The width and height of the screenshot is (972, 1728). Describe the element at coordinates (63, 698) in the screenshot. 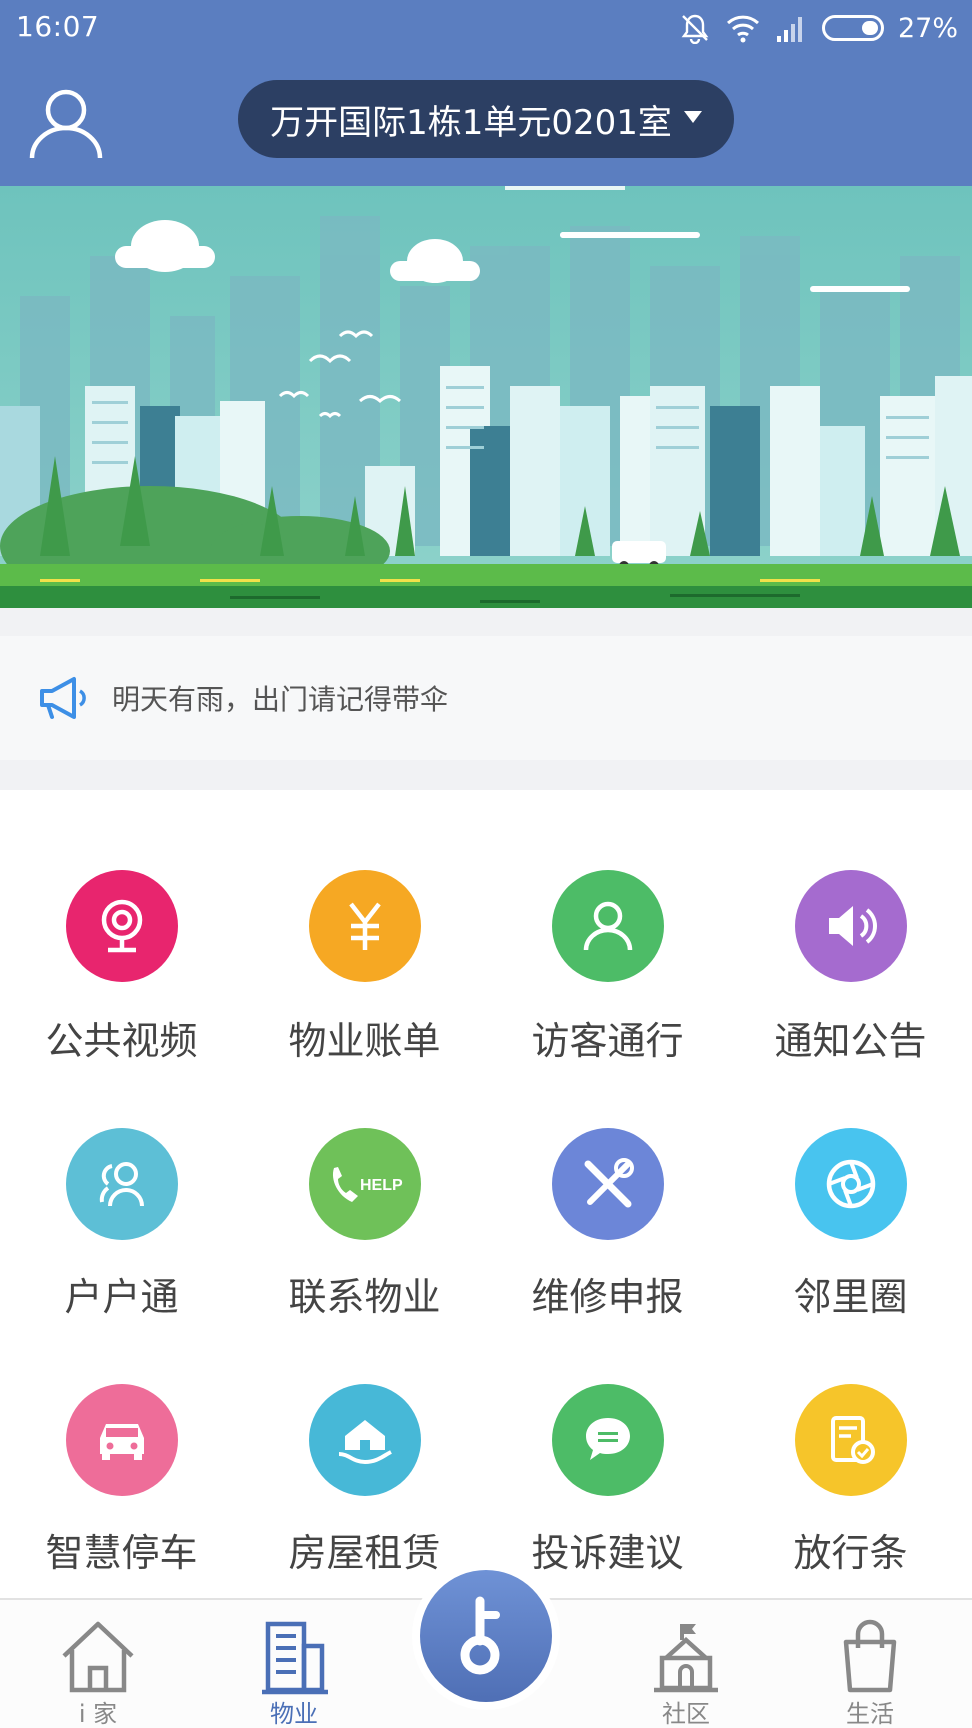

I see `megaphone-icon` at that location.